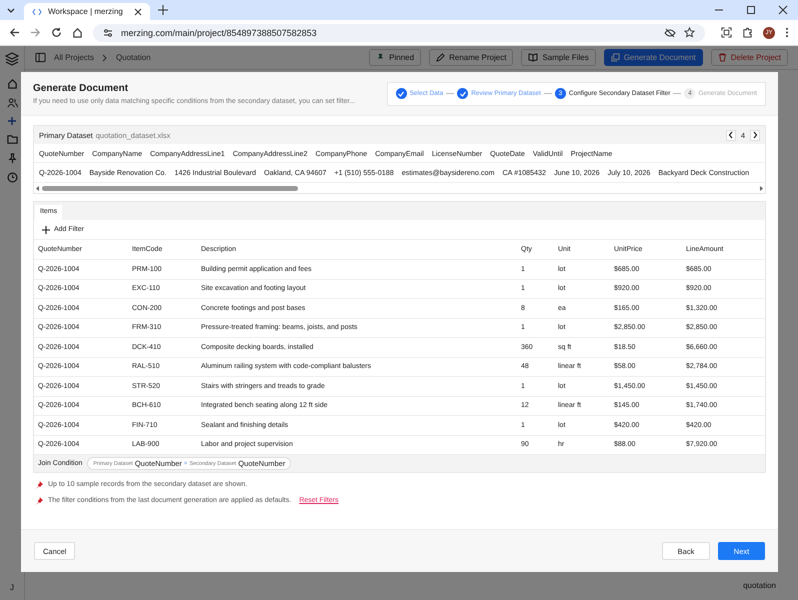  Describe the element at coordinates (77, 32) in the screenshot. I see `home-icon` at that location.